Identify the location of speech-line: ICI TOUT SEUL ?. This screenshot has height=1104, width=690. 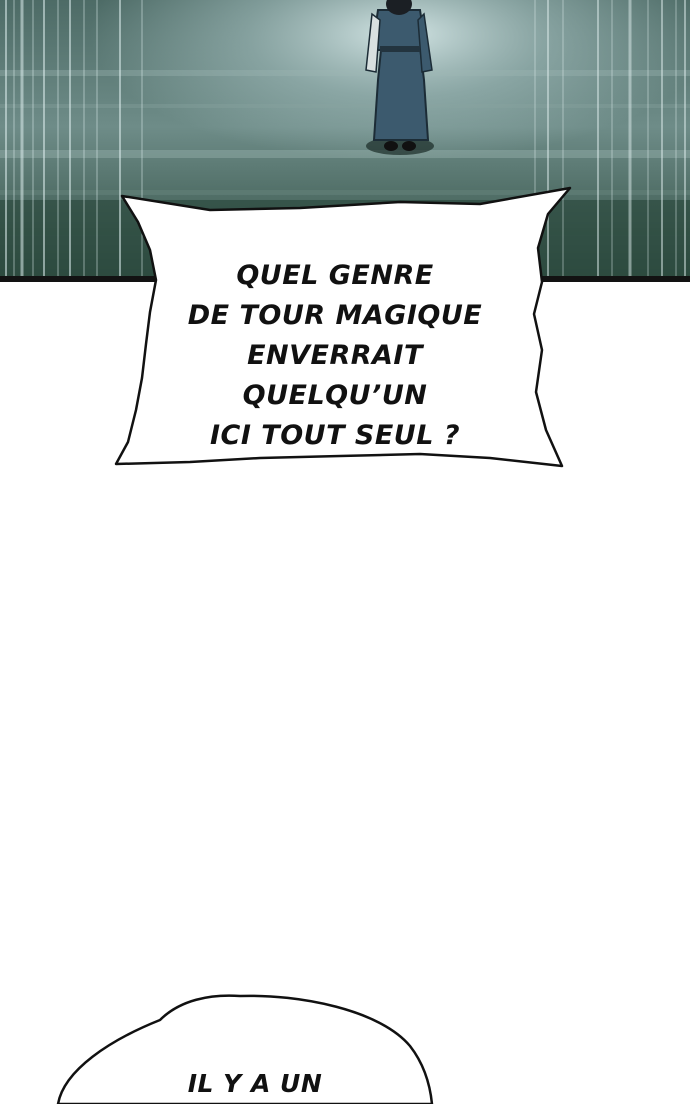
(335, 435).